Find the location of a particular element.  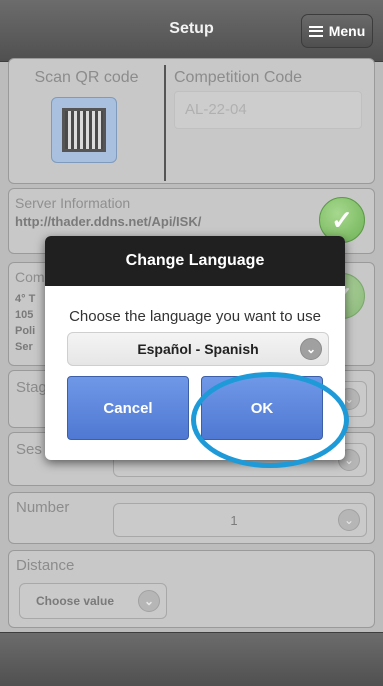

cancel-button: Cancel is located at coordinates (128, 408).